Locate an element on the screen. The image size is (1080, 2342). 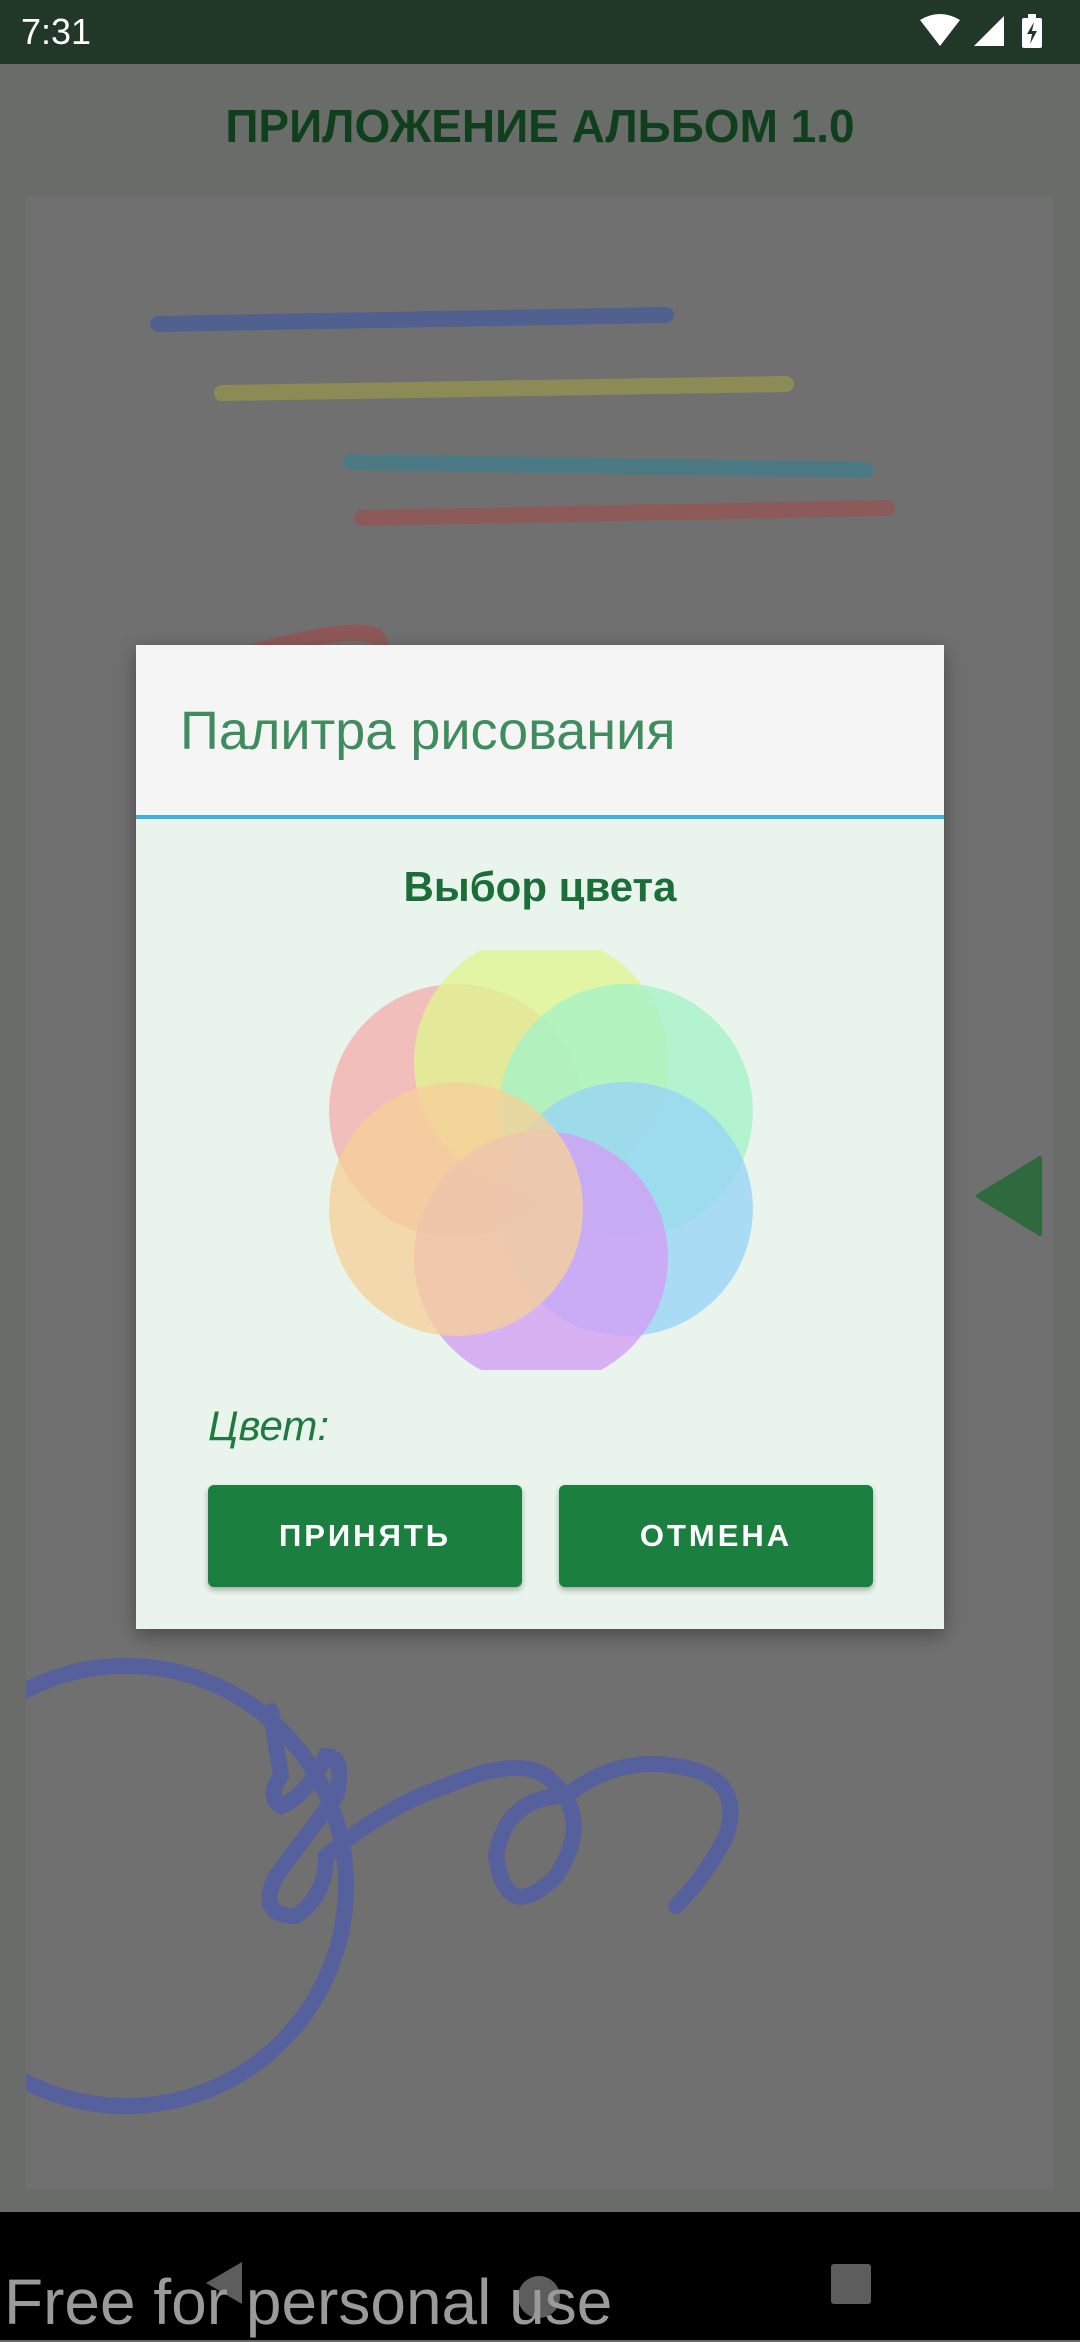
watermark: Free for personal use is located at coordinates (308, 2302).